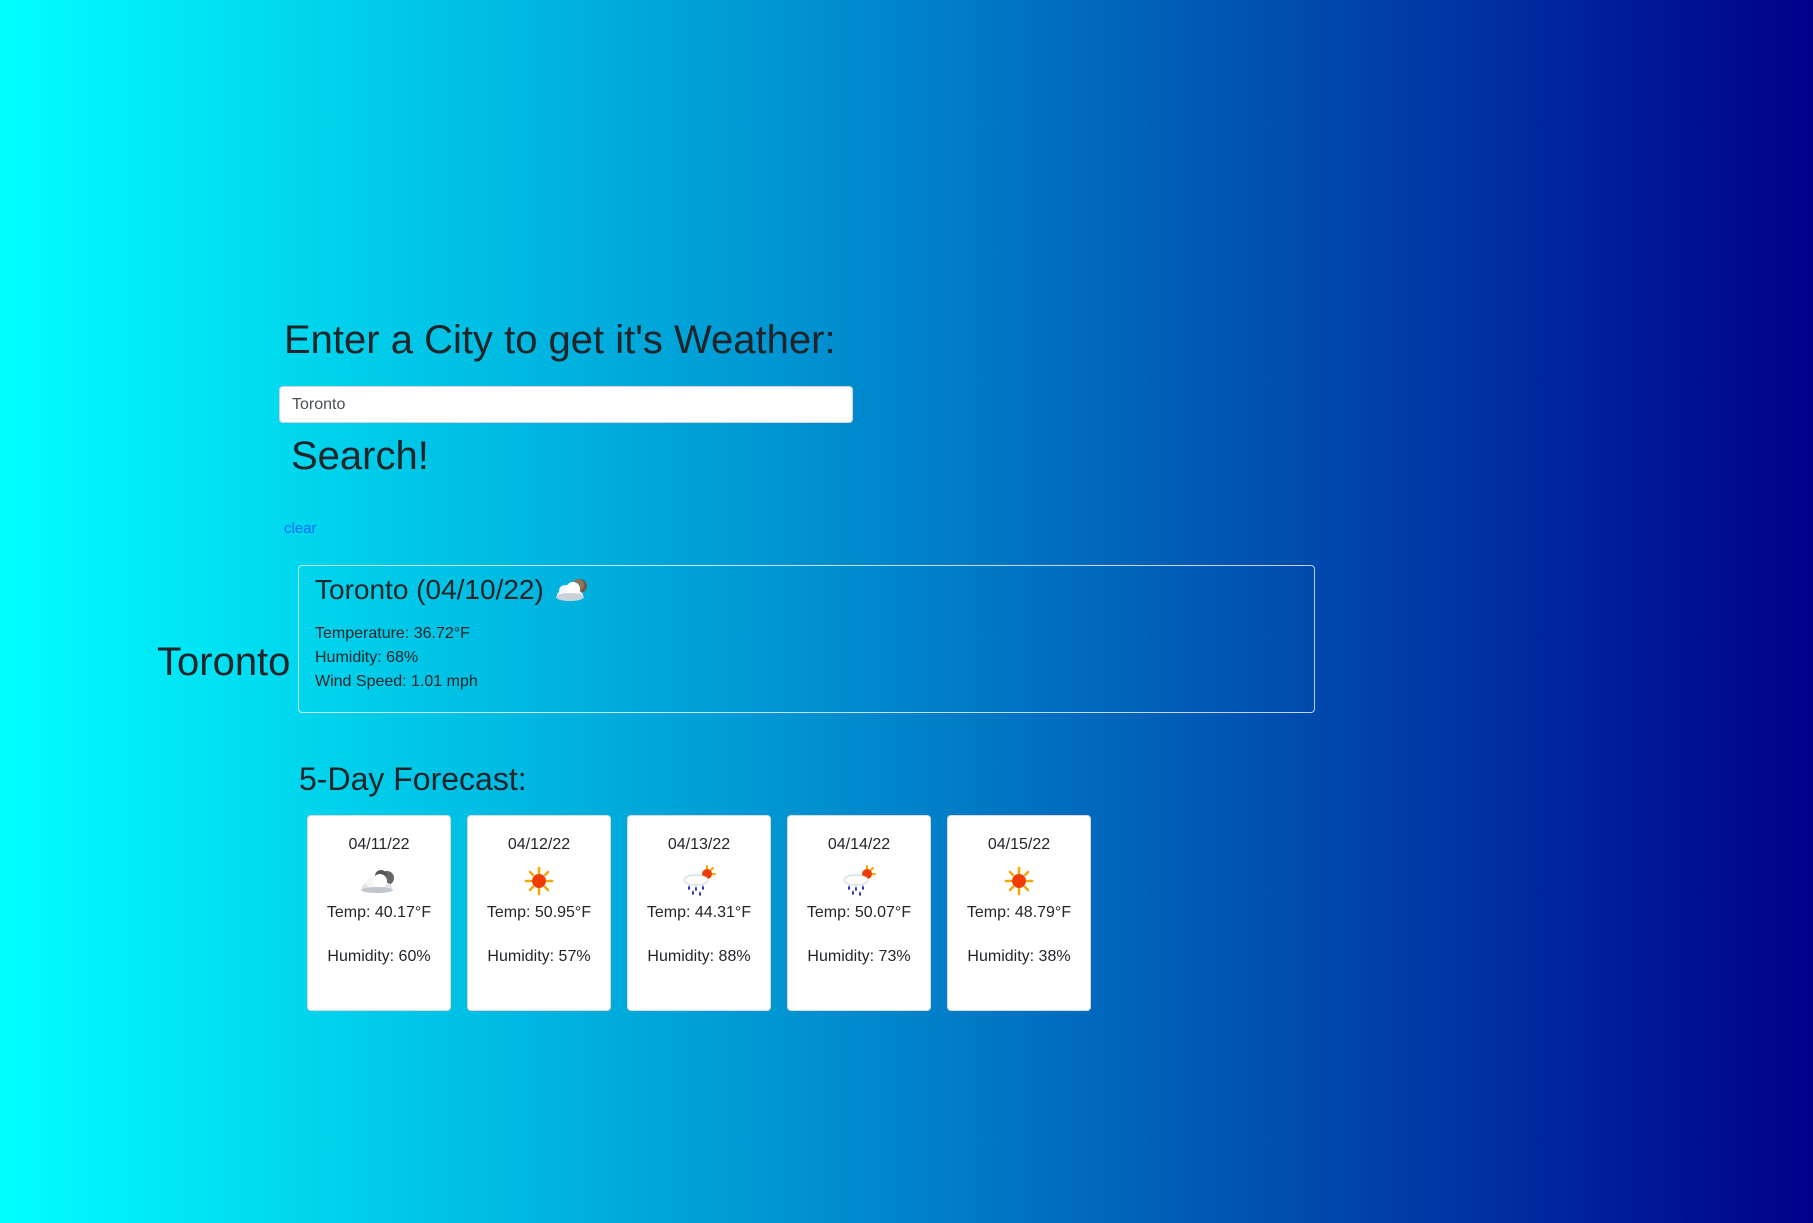 The height and width of the screenshot is (1223, 1813). I want to click on current-wind-speed: Wind Speed: 1.01 mph, so click(396, 681).